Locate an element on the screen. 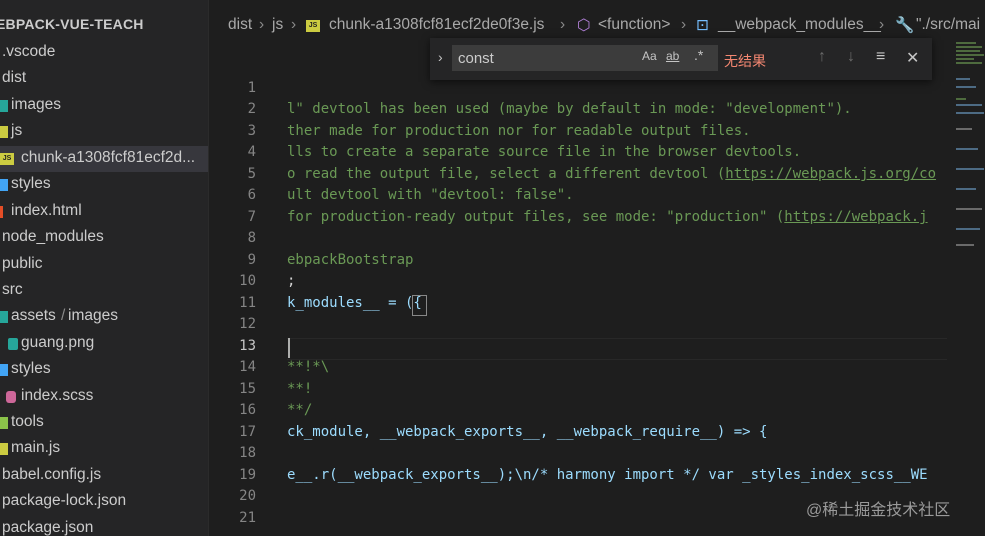 The height and width of the screenshot is (536, 985). tree-item-label: images is located at coordinates (36, 104).